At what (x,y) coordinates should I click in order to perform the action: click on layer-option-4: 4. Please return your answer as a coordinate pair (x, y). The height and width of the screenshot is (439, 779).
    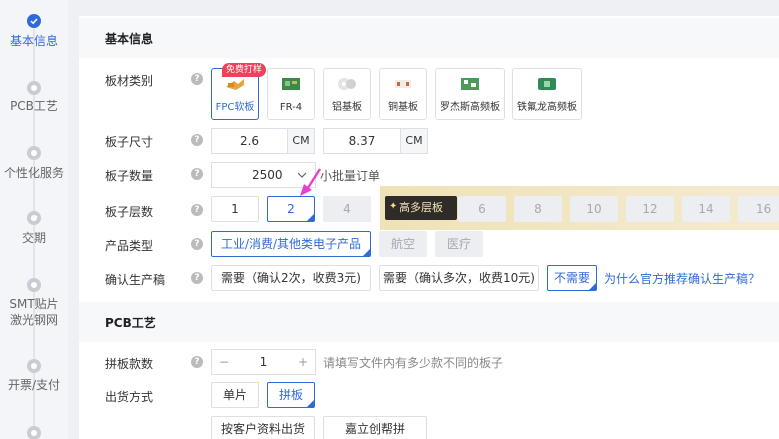
    Looking at the image, I should click on (347, 209).